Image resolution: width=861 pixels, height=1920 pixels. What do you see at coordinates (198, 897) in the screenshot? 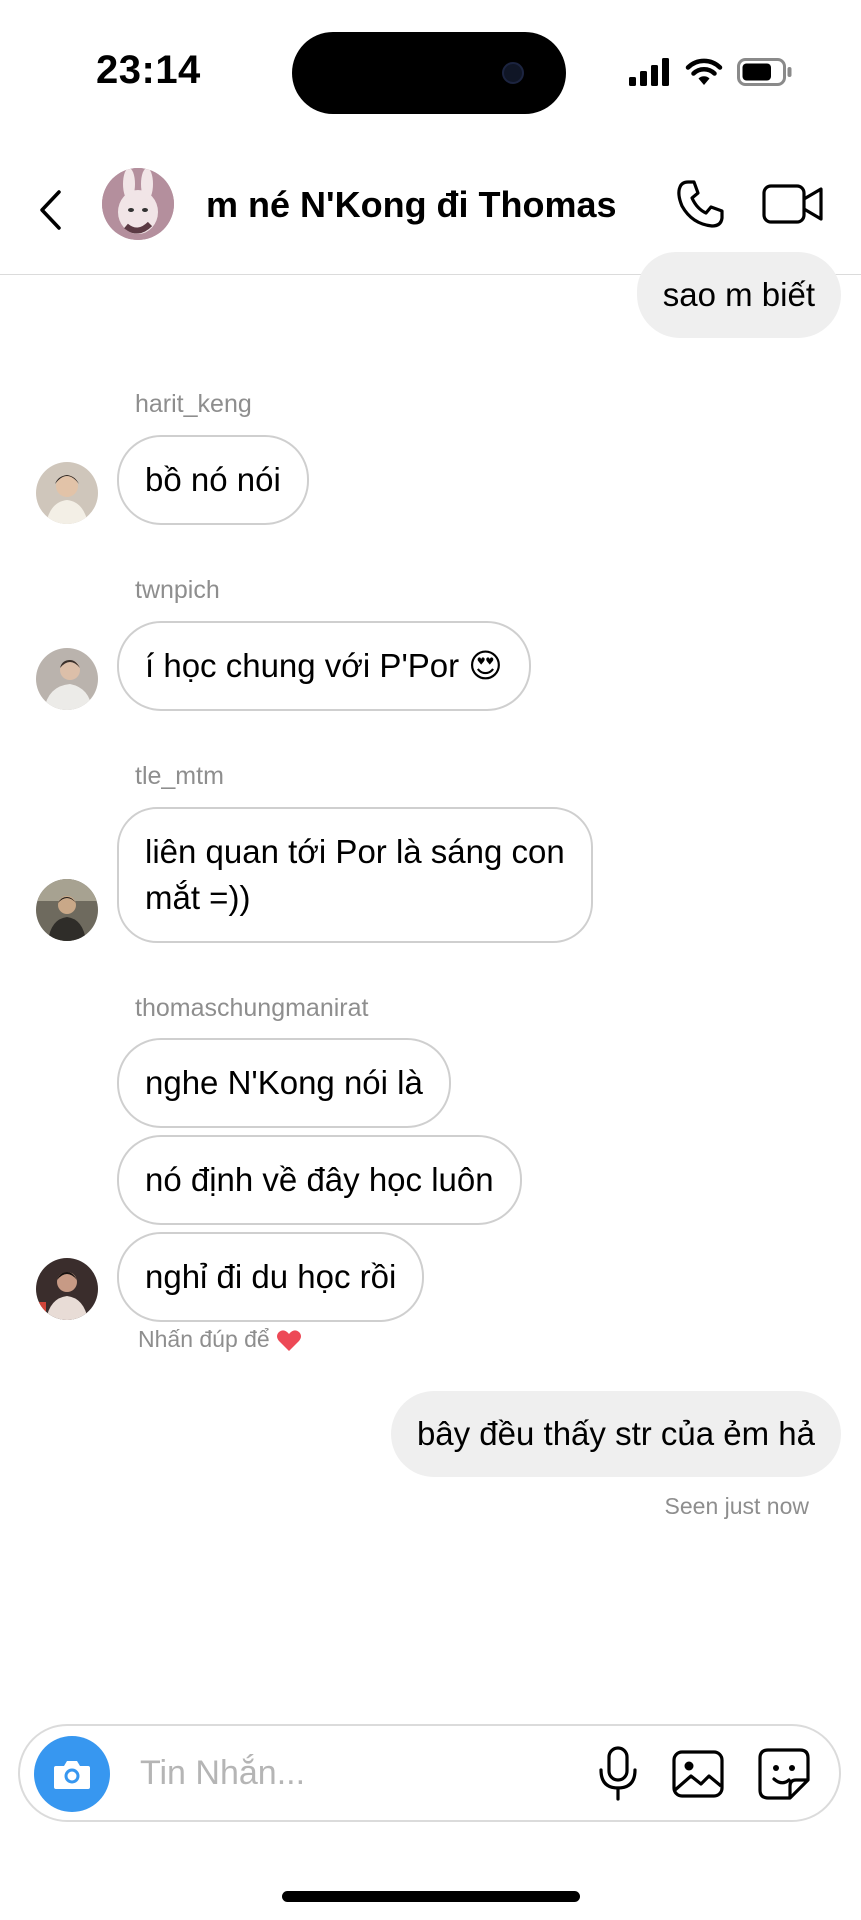
I see `message-text-line-2: mắt =))` at bounding box center [198, 897].